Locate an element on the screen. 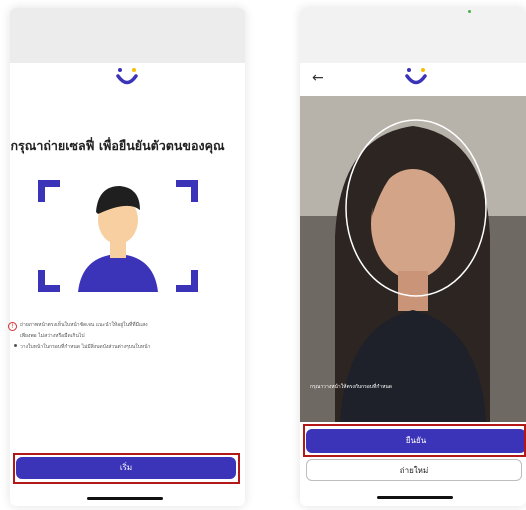 The width and height of the screenshot is (526, 510). camera-caption: กรุณาวางหน้าให้ตรงกับกรอบที่กำหนด is located at coordinates (351, 387).